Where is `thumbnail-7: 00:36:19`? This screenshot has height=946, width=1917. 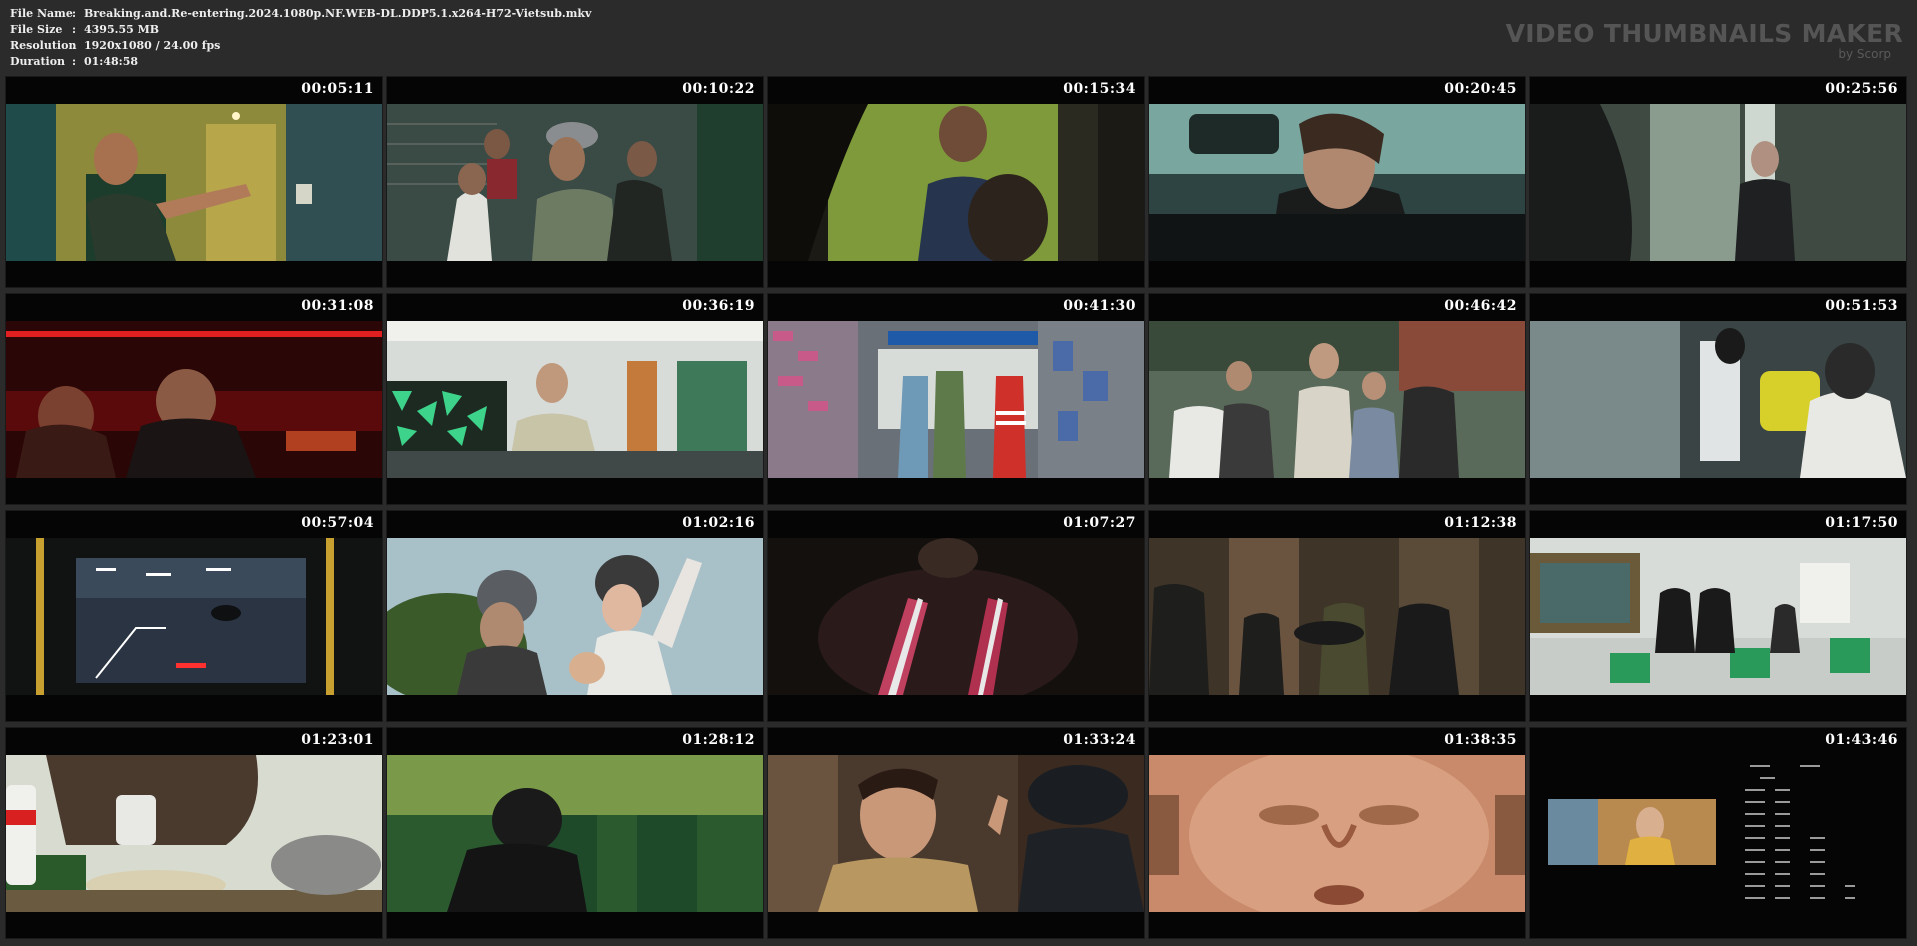
thumbnail-7: 00:36:19 is located at coordinates (575, 399).